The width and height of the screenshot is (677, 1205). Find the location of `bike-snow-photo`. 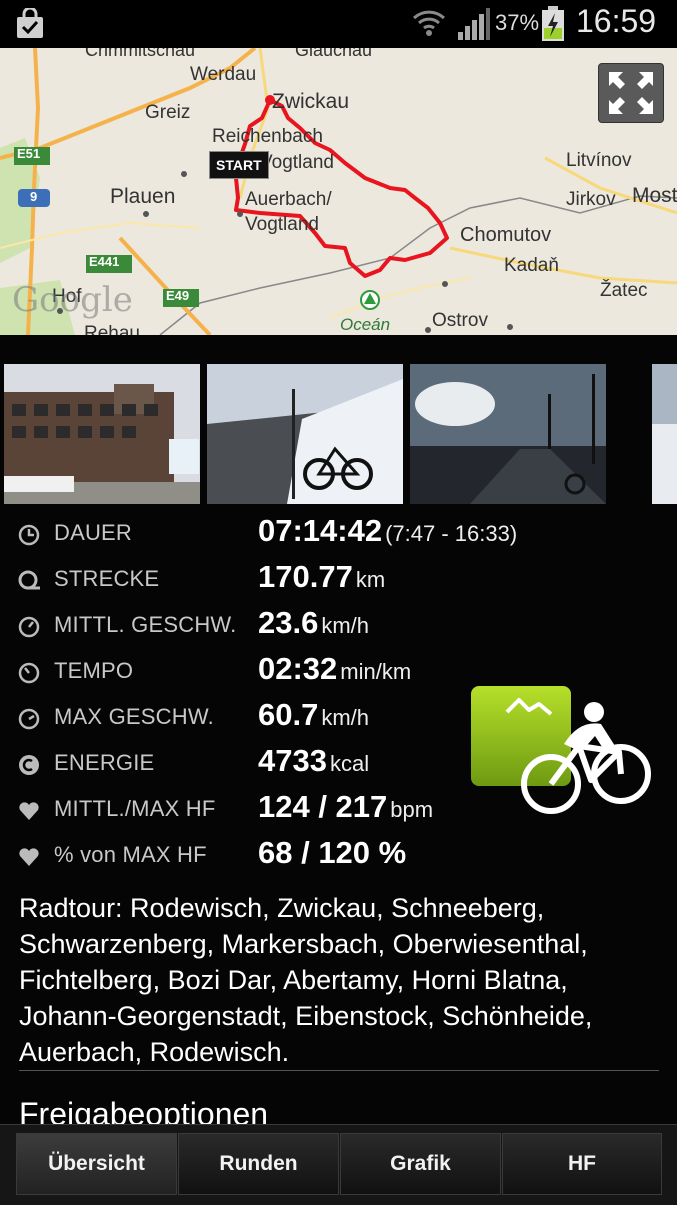

bike-snow-photo is located at coordinates (305, 434).